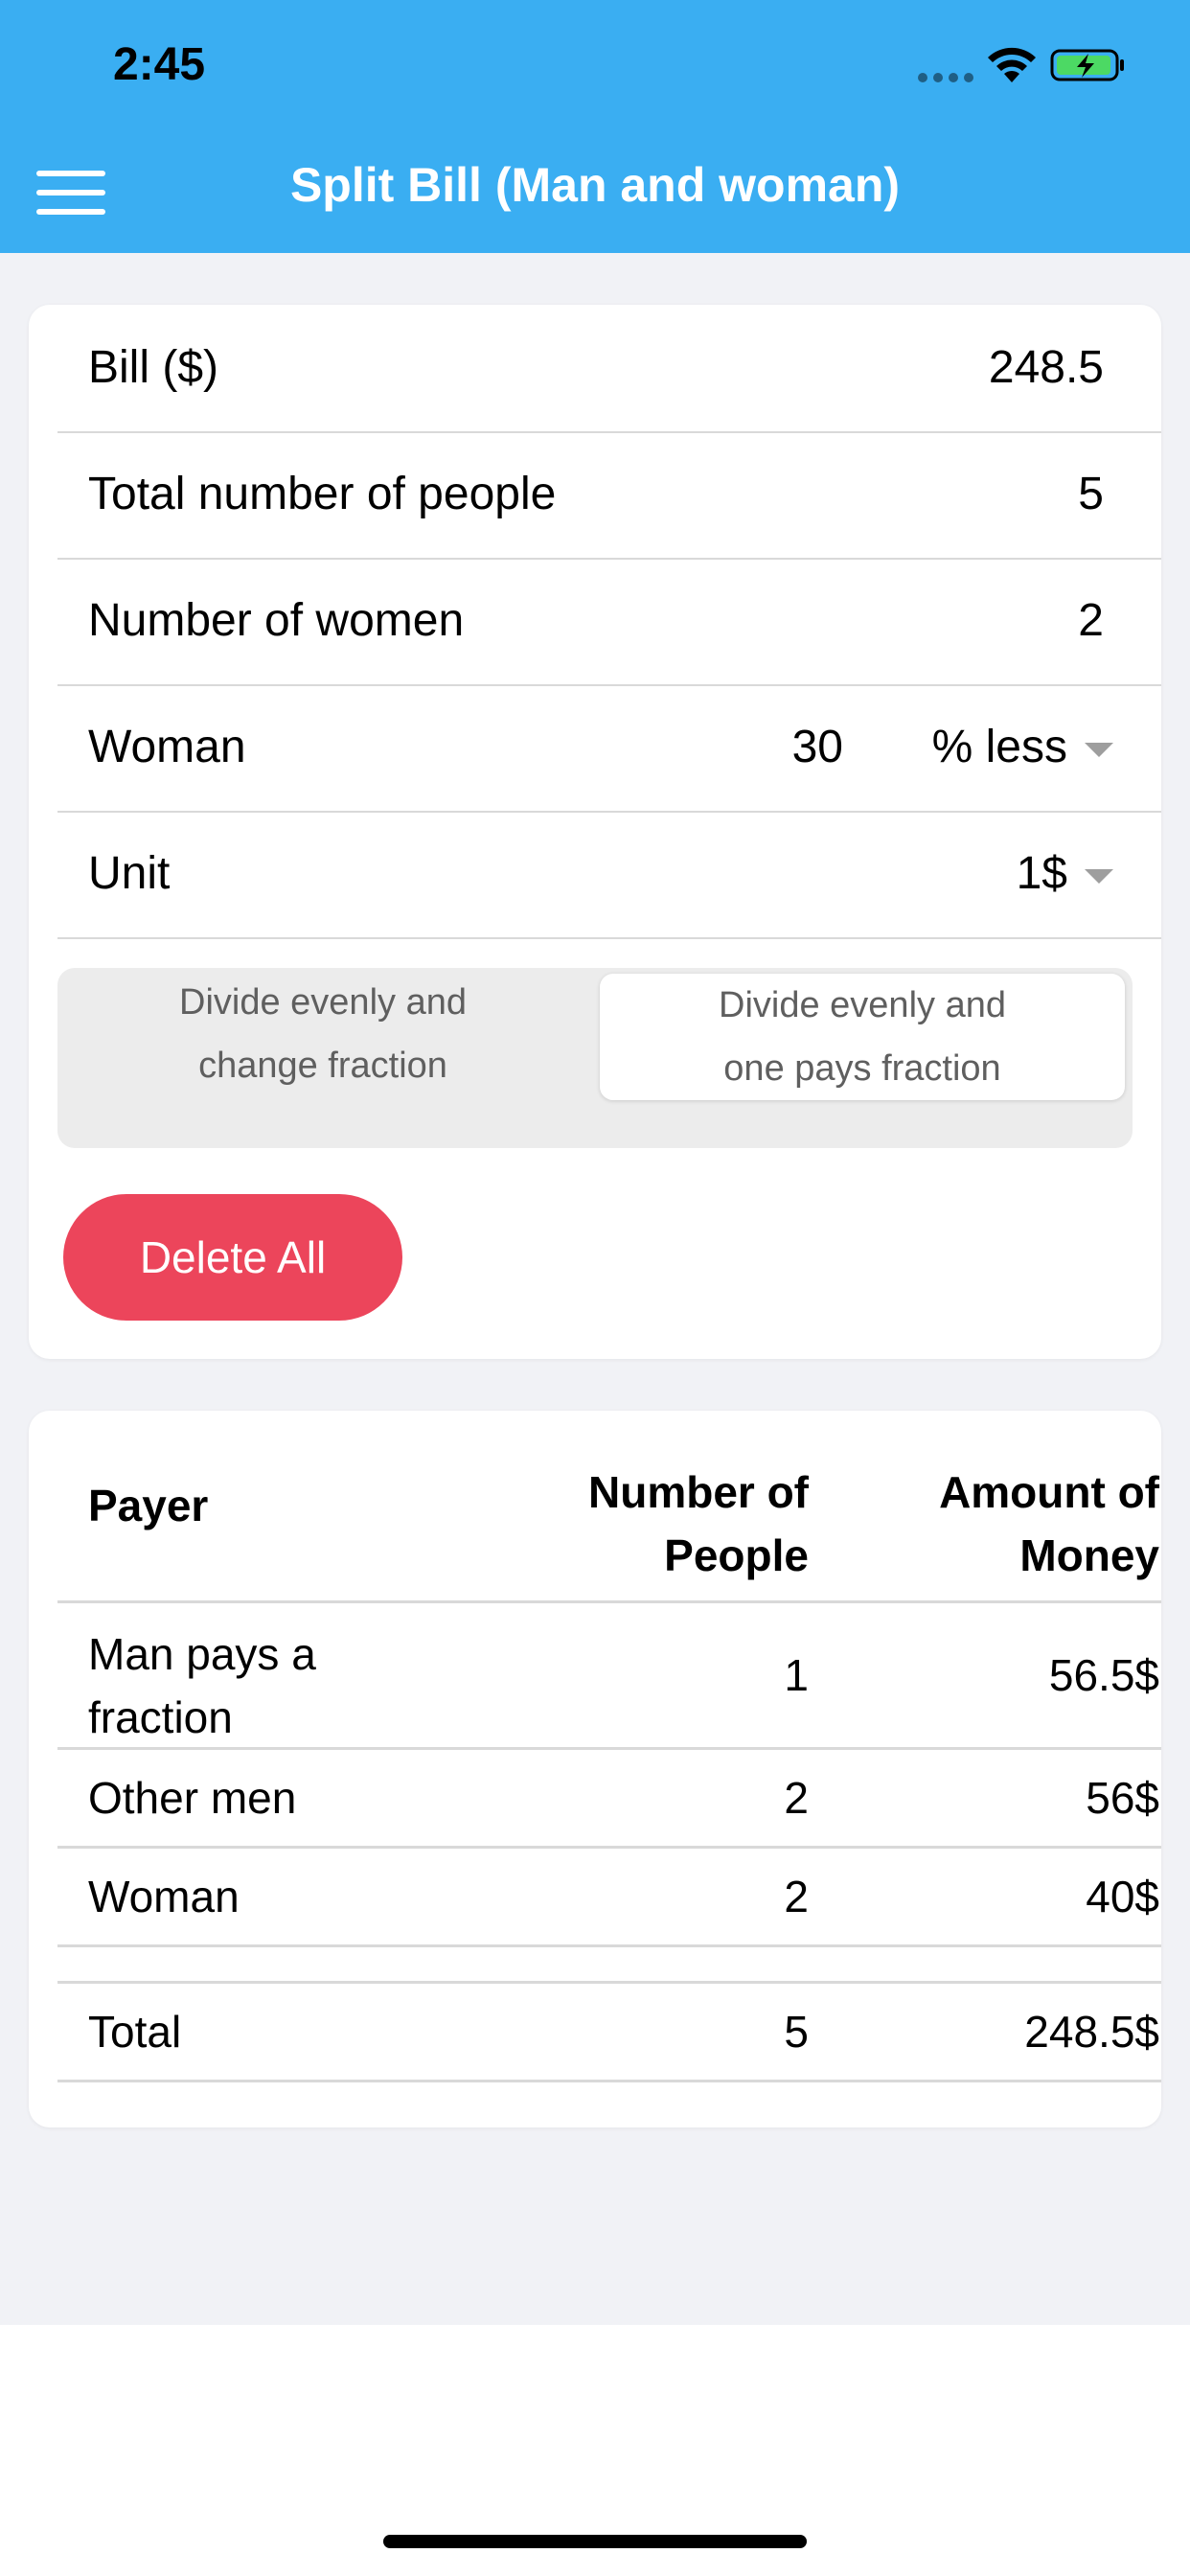  Describe the element at coordinates (164, 1896) in the screenshot. I see `row-payer: Woman` at that location.